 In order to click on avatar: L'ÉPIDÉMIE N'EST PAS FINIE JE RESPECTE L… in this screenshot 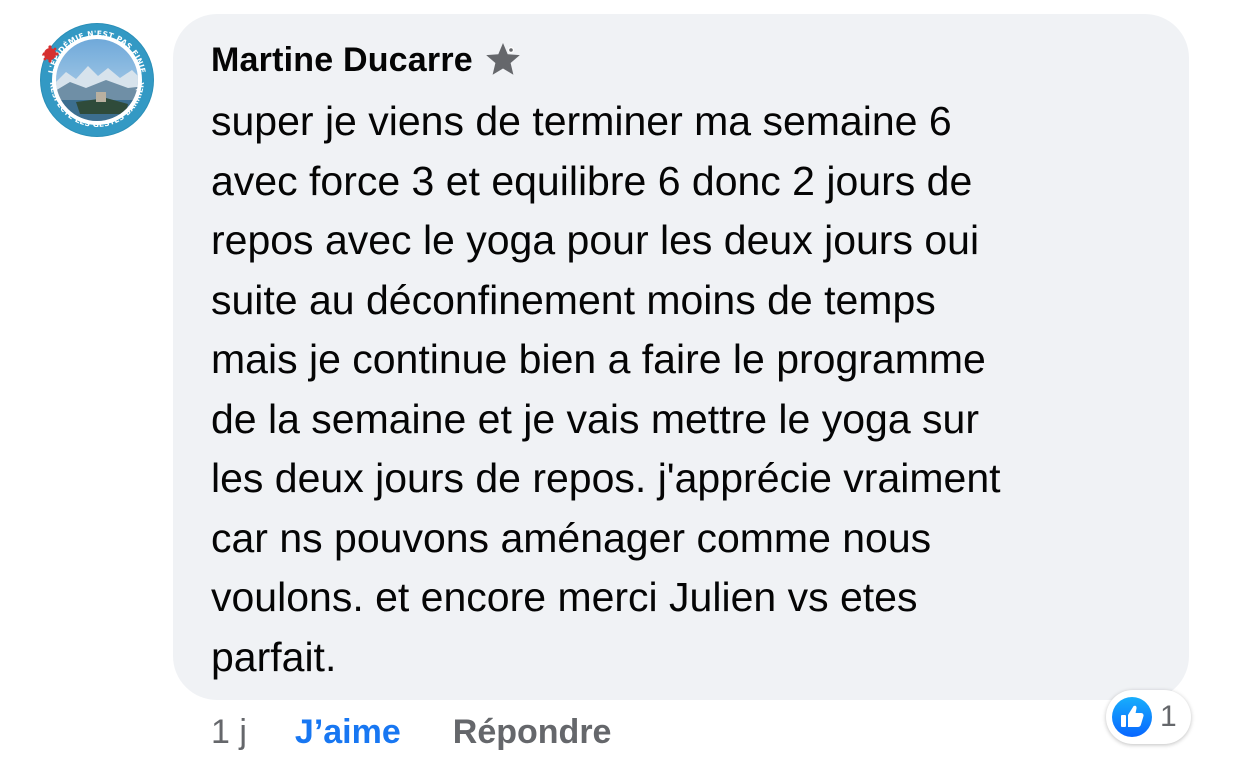, I will do `click(97, 80)`.